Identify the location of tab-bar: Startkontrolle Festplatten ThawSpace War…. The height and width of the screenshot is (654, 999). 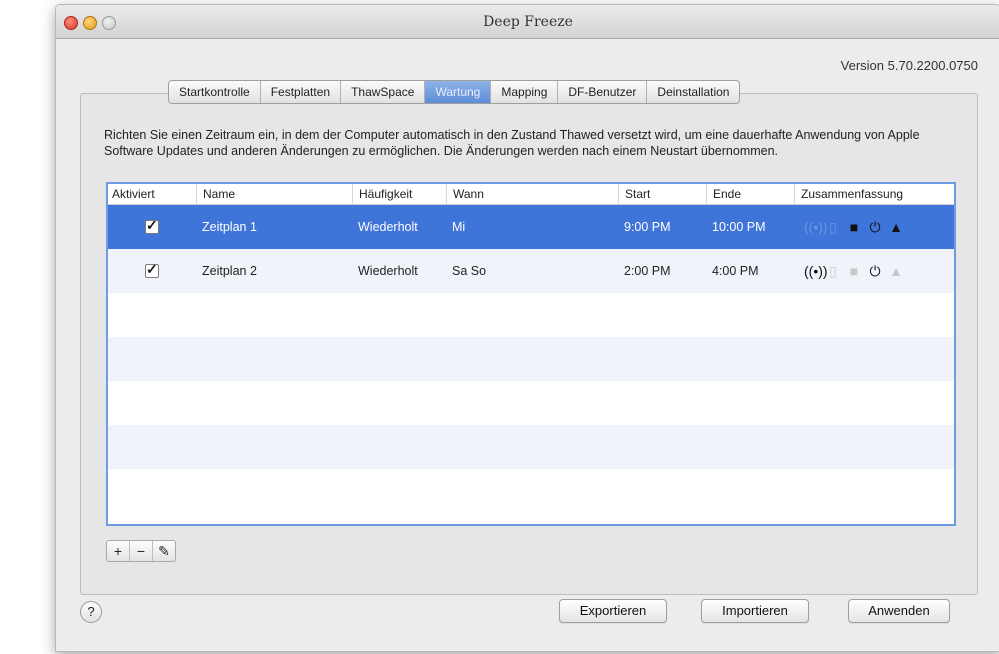
(454, 92).